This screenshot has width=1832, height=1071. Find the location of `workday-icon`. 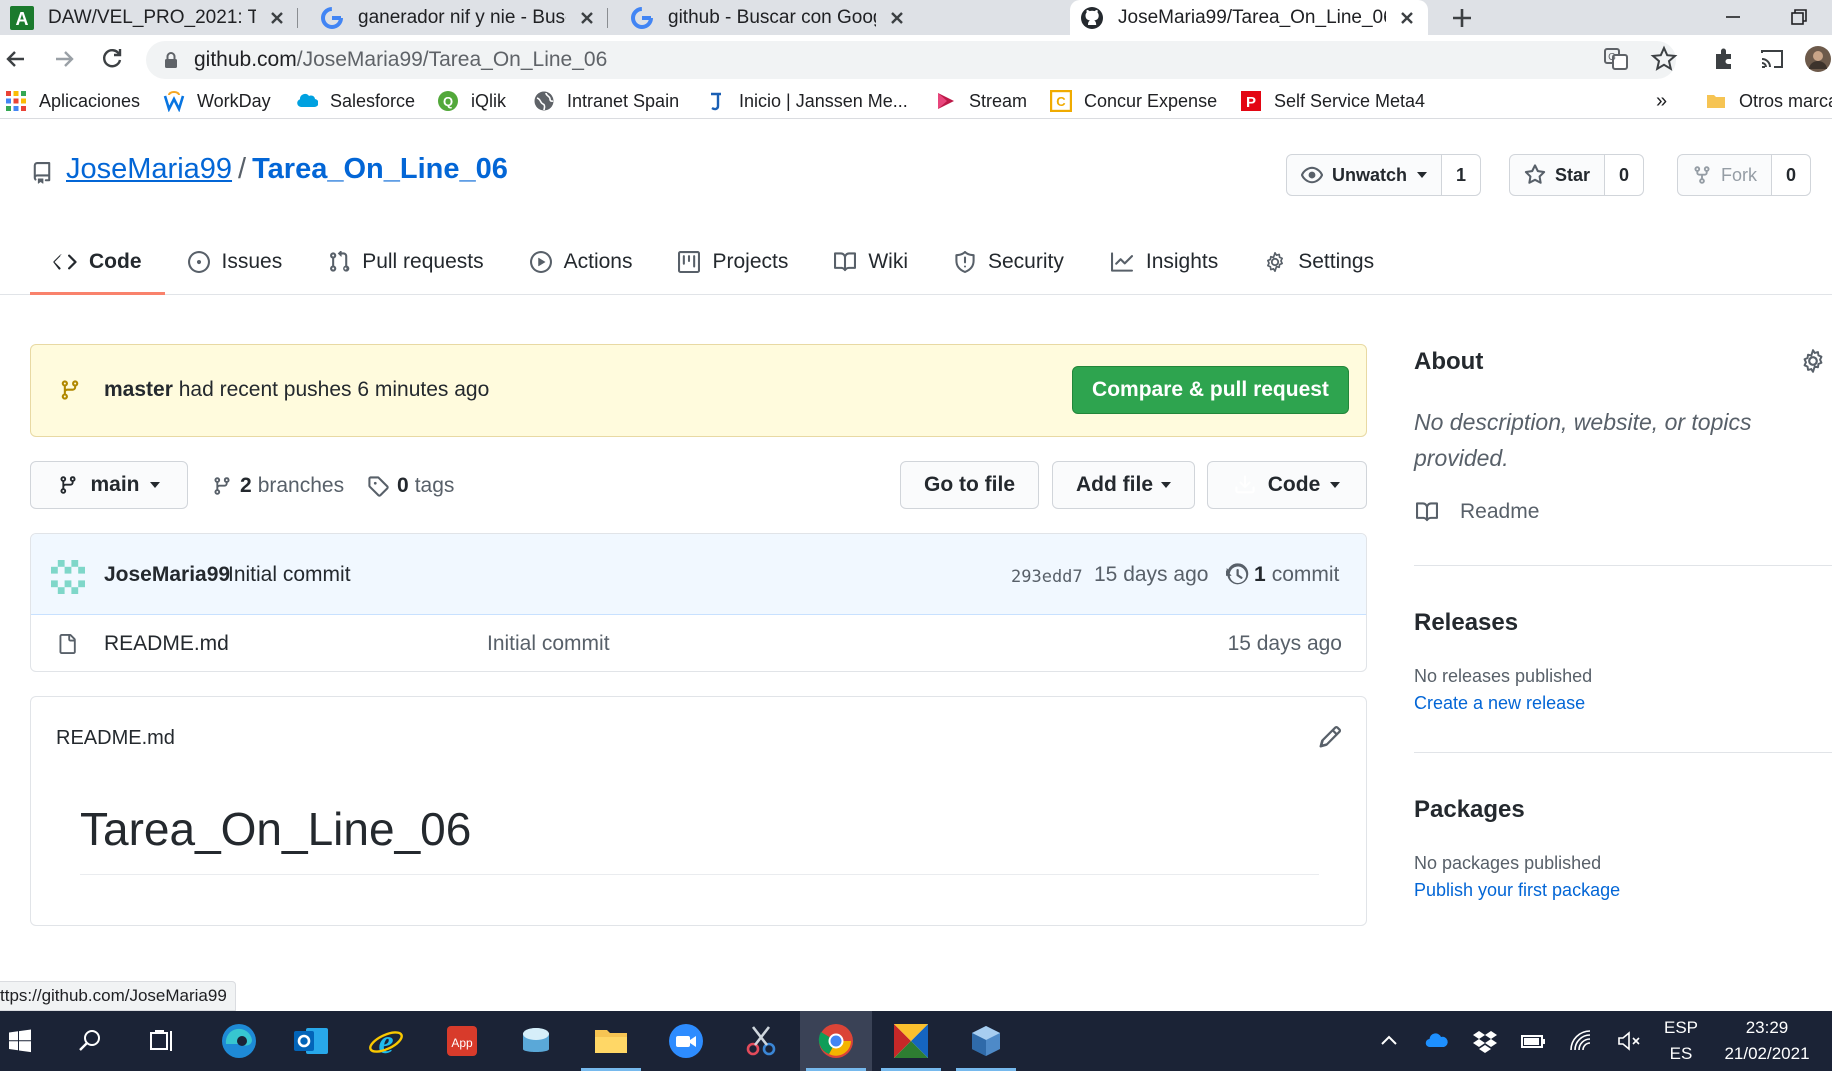

workday-icon is located at coordinates (174, 101).